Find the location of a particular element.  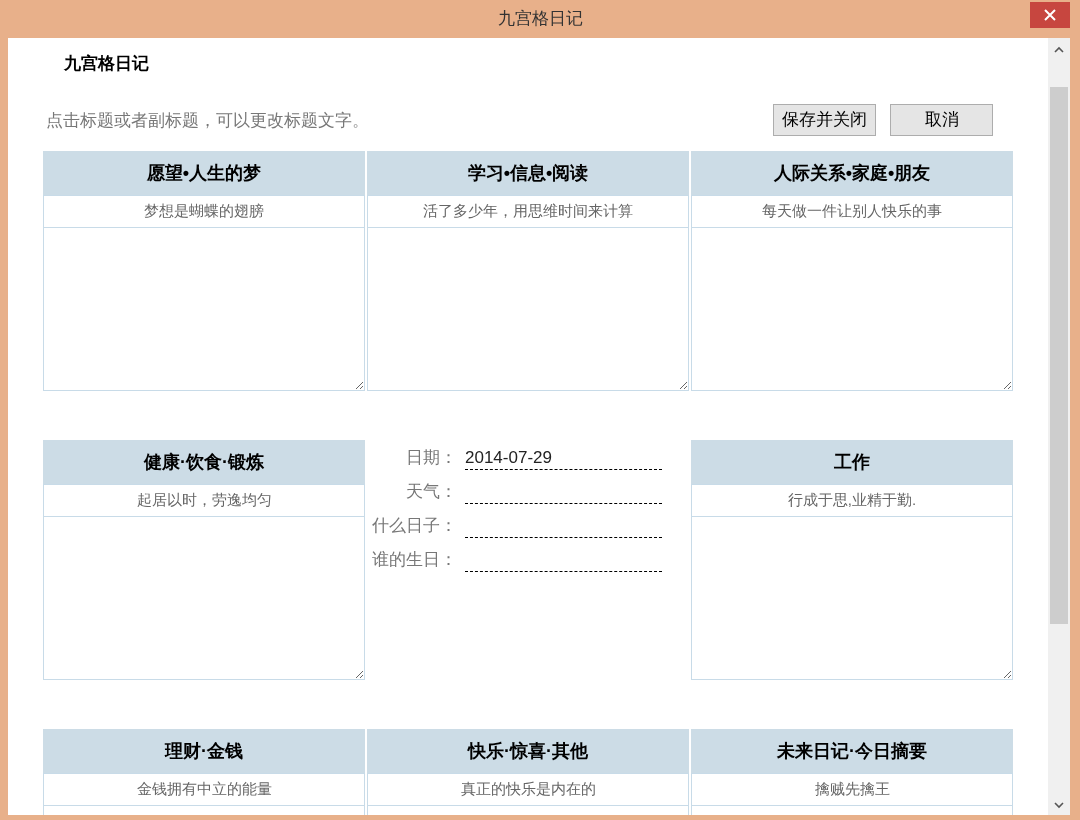

close-button is located at coordinates (1050, 15).